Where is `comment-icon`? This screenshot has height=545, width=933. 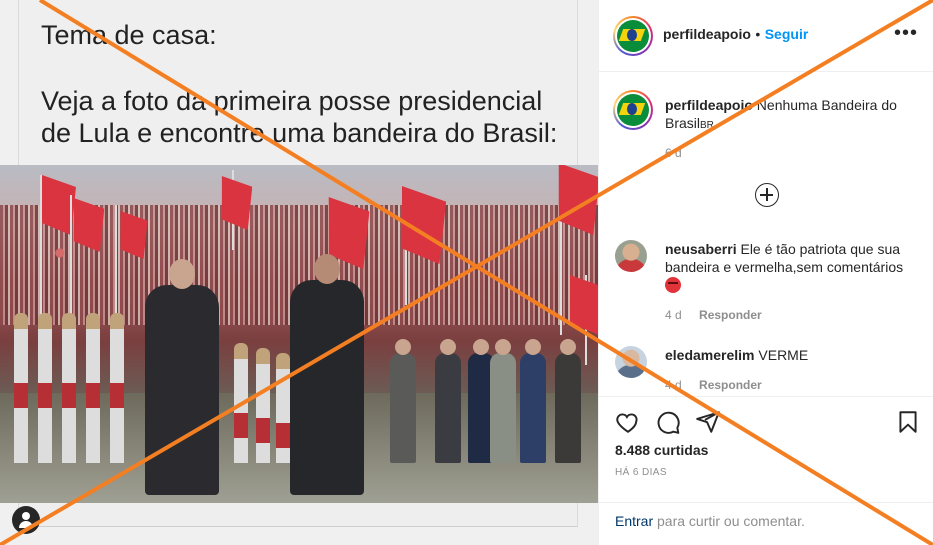 comment-icon is located at coordinates (668, 422).